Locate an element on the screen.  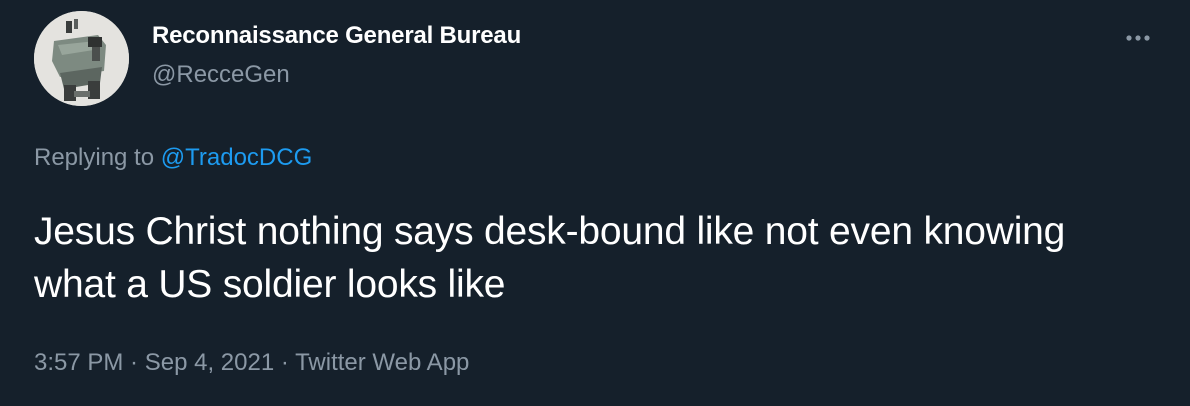
reply-mention-link: @TradocDCG is located at coordinates (237, 157).